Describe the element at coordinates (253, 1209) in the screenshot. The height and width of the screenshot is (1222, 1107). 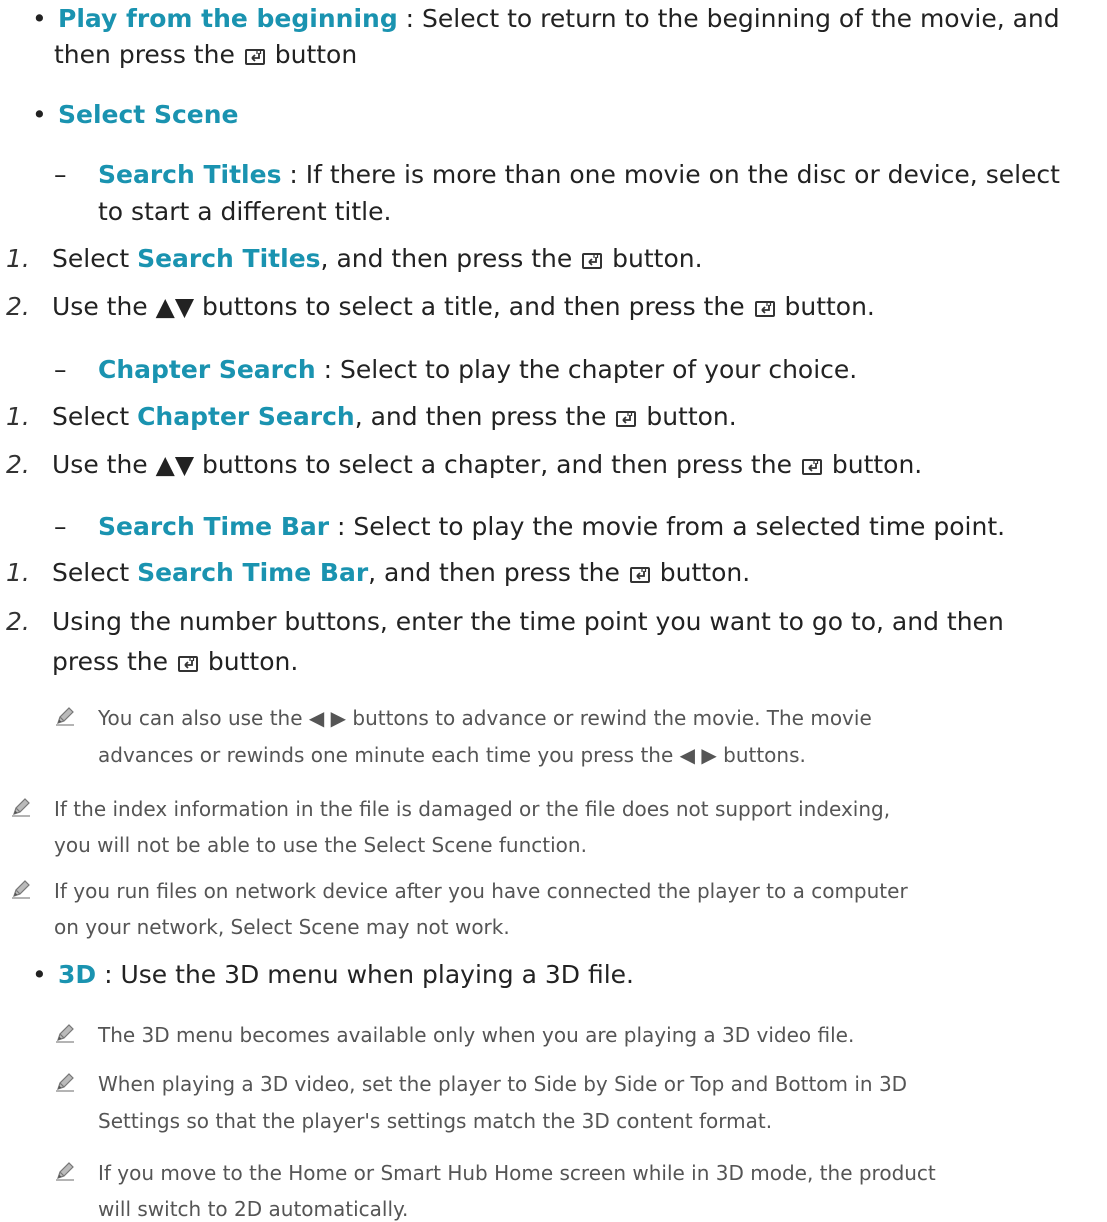
I see `three-d-note3-line2: will switch to 2D automatically.` at that location.